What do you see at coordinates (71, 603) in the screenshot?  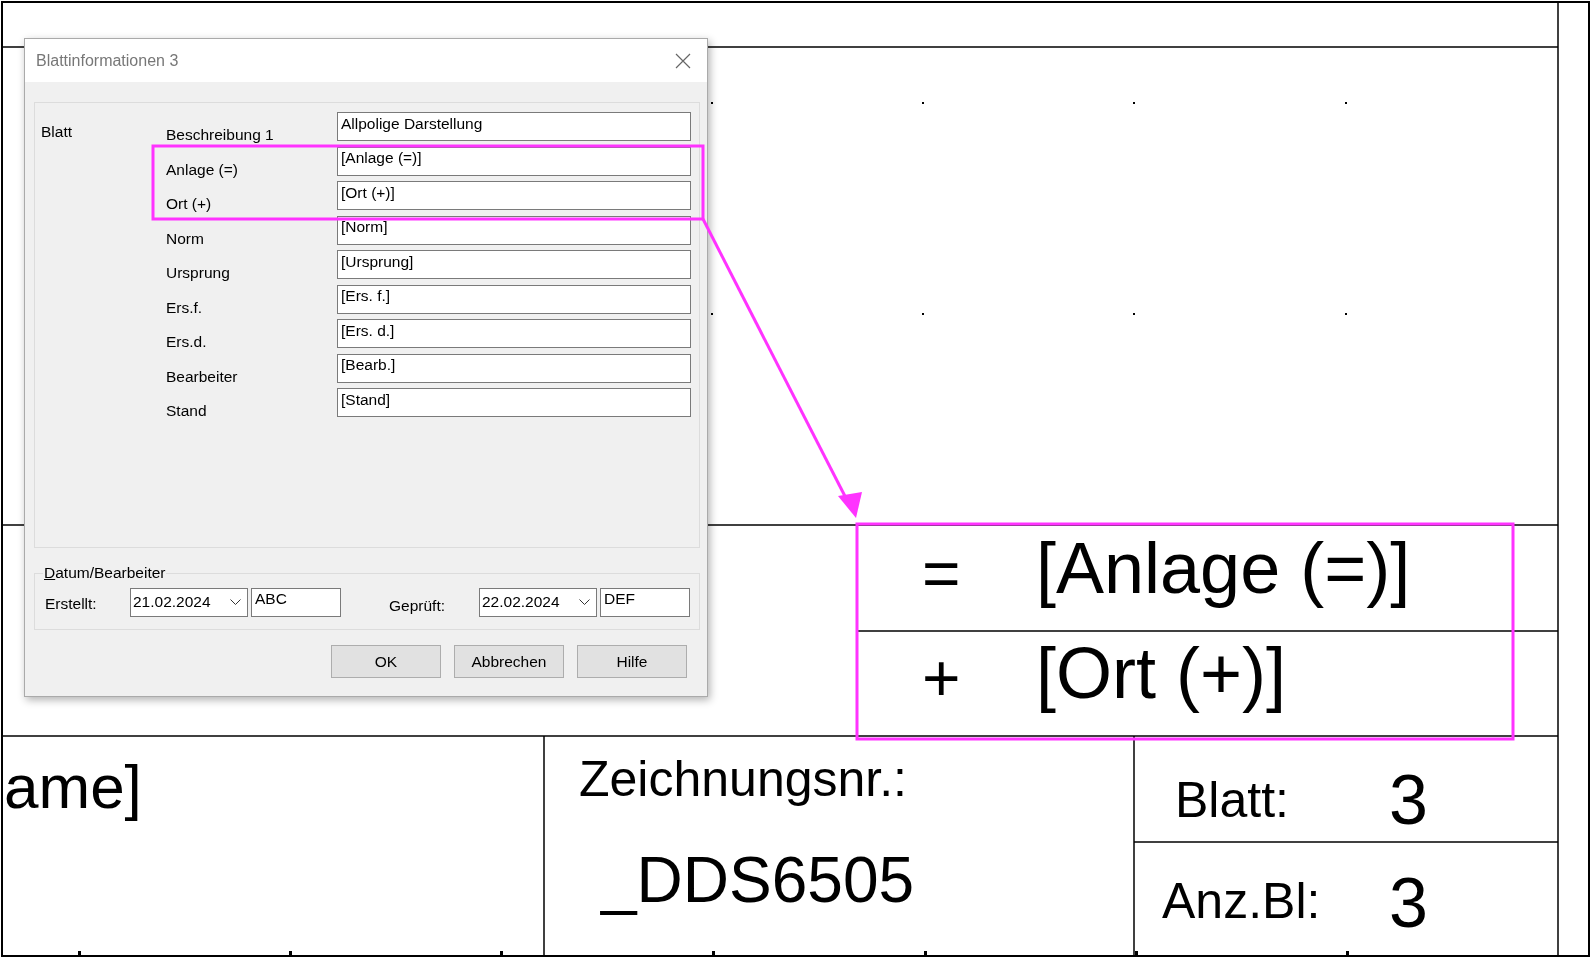 I see `date-label: Erstellt:` at bounding box center [71, 603].